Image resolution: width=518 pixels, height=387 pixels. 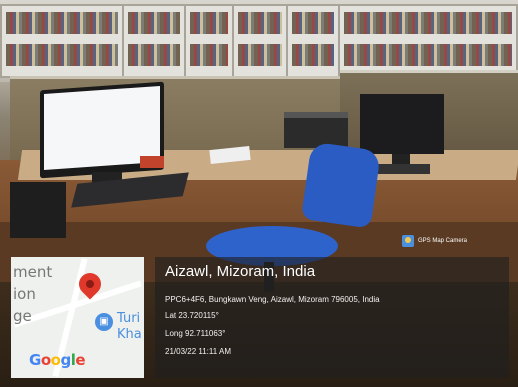 I want to click on chair-backrest, so click(x=341, y=185).